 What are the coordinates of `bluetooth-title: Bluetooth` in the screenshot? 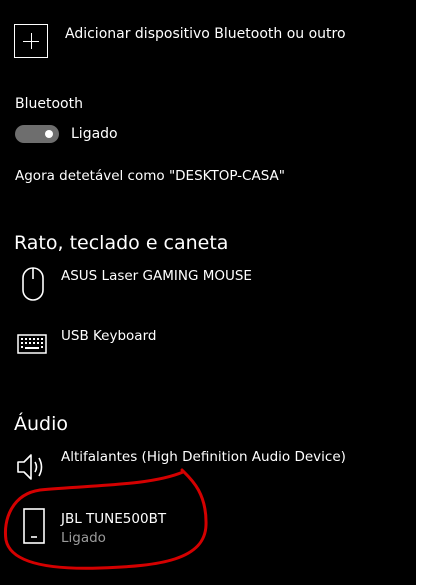 It's located at (49, 104).